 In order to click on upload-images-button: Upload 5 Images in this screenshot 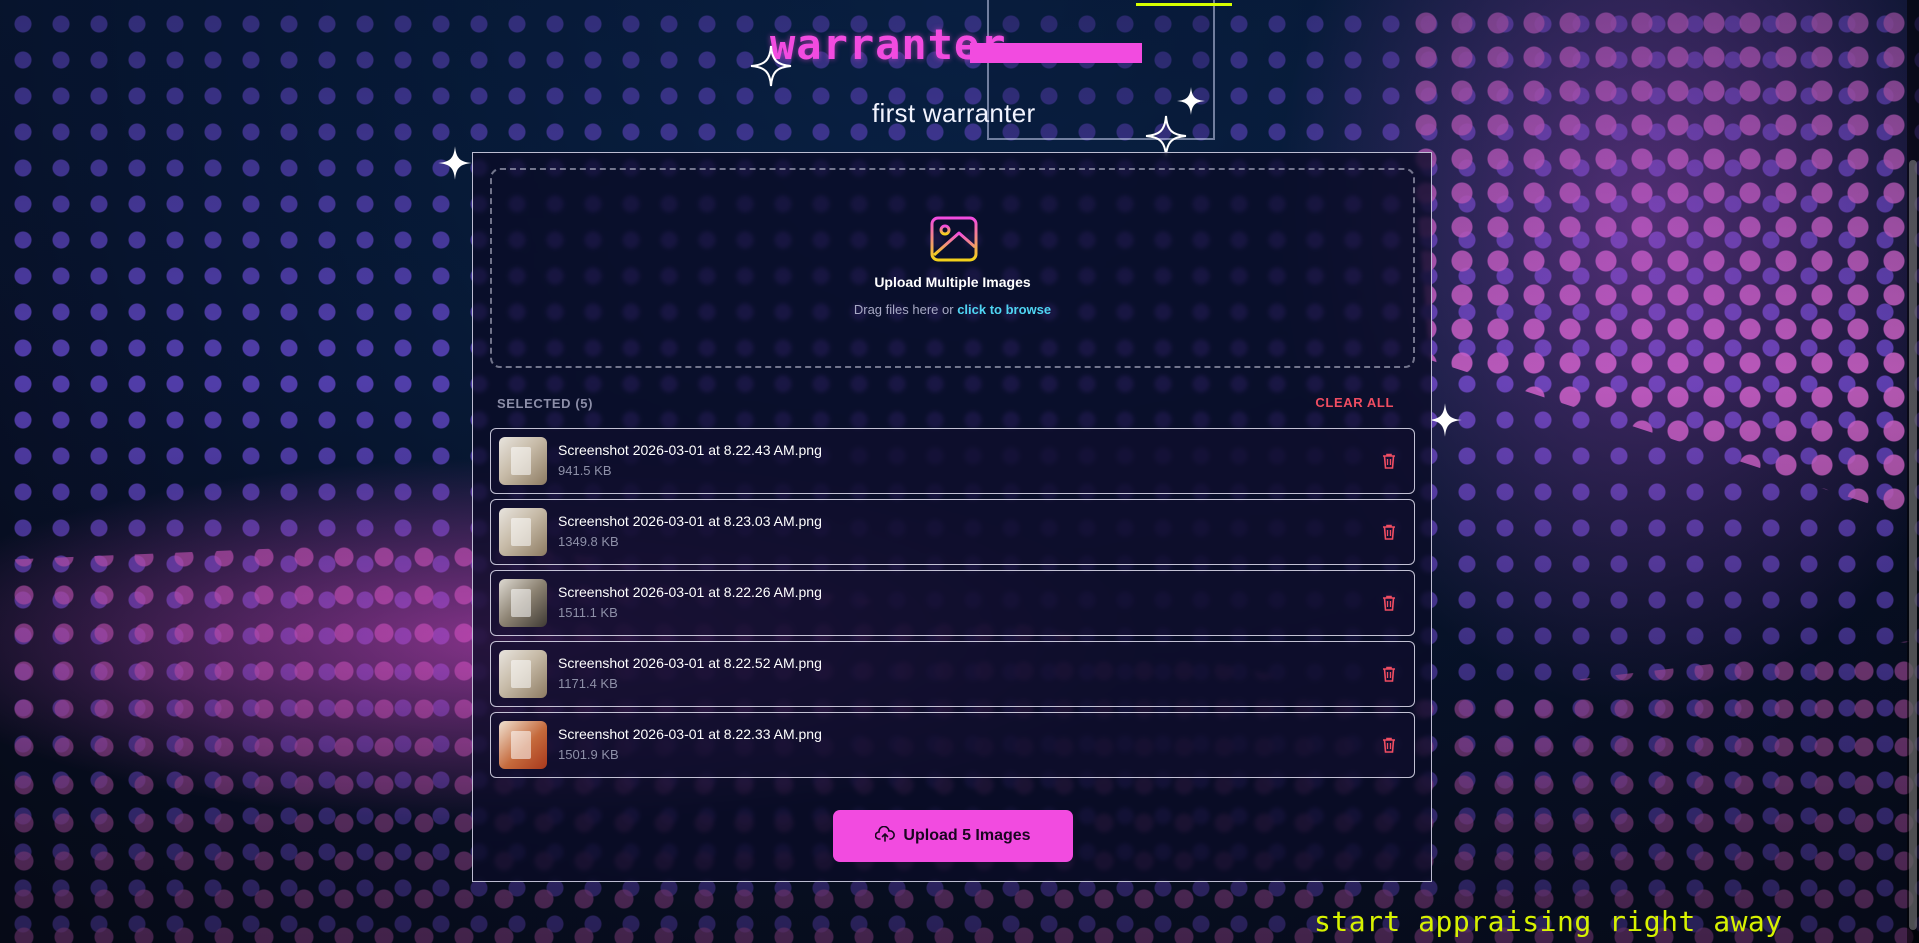, I will do `click(953, 836)`.